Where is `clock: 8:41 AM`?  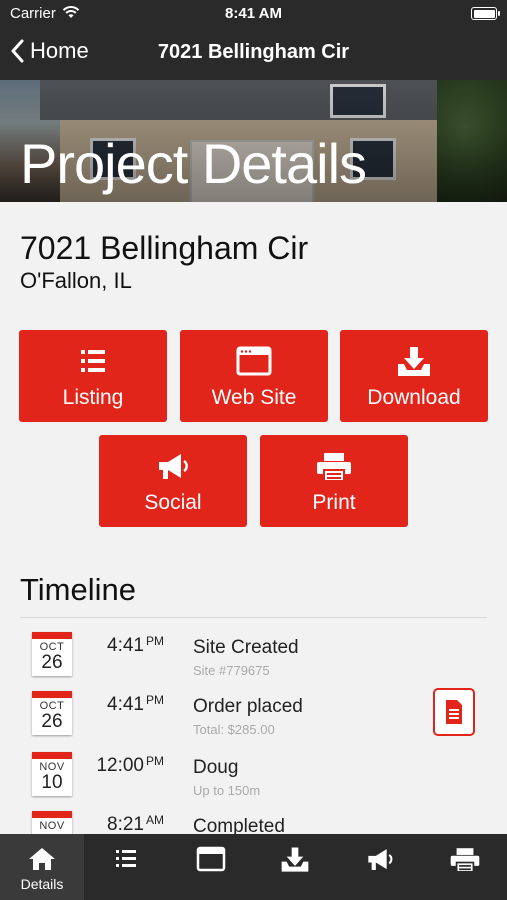 clock: 8:41 AM is located at coordinates (253, 13).